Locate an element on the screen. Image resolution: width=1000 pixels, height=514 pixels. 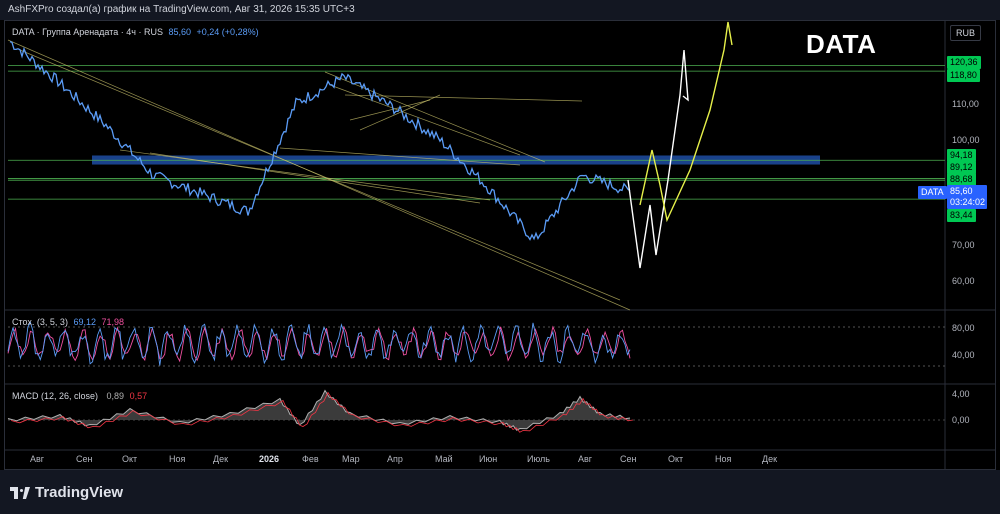
currency-button: RUB is located at coordinates (966, 33).